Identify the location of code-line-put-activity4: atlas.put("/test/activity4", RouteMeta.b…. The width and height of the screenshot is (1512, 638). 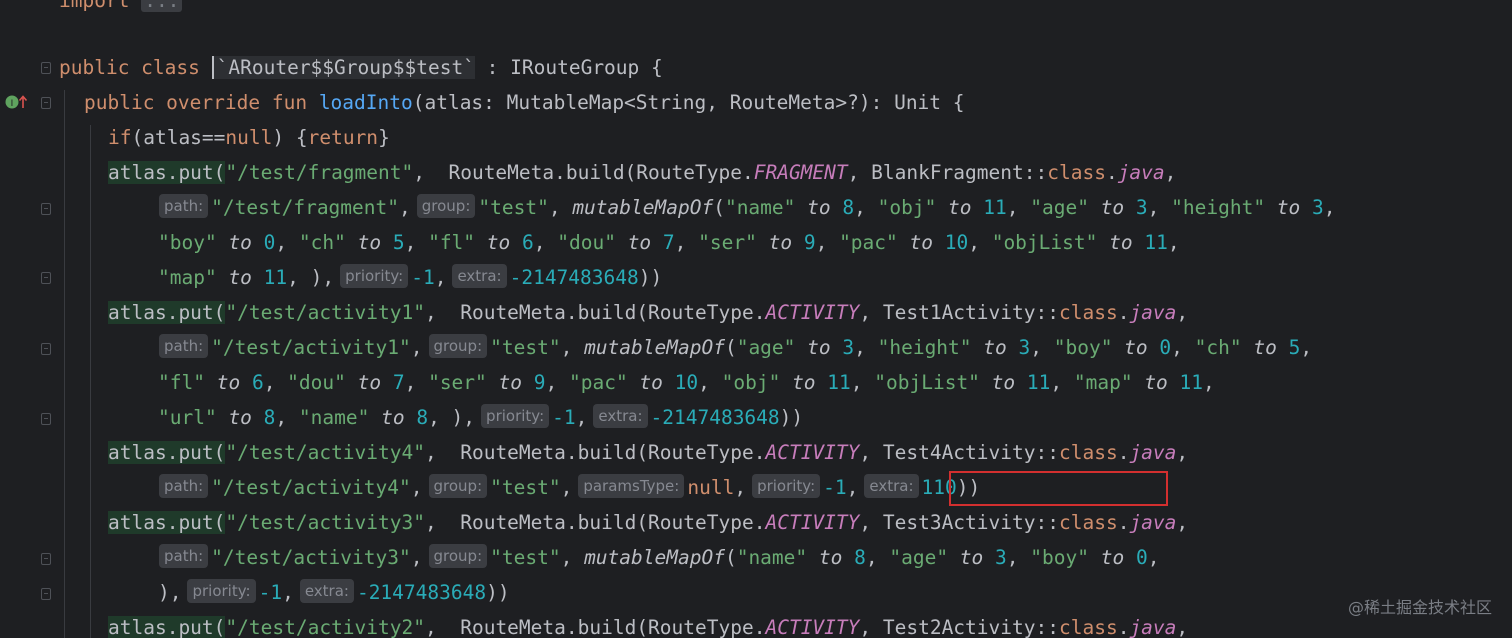
(648, 452).